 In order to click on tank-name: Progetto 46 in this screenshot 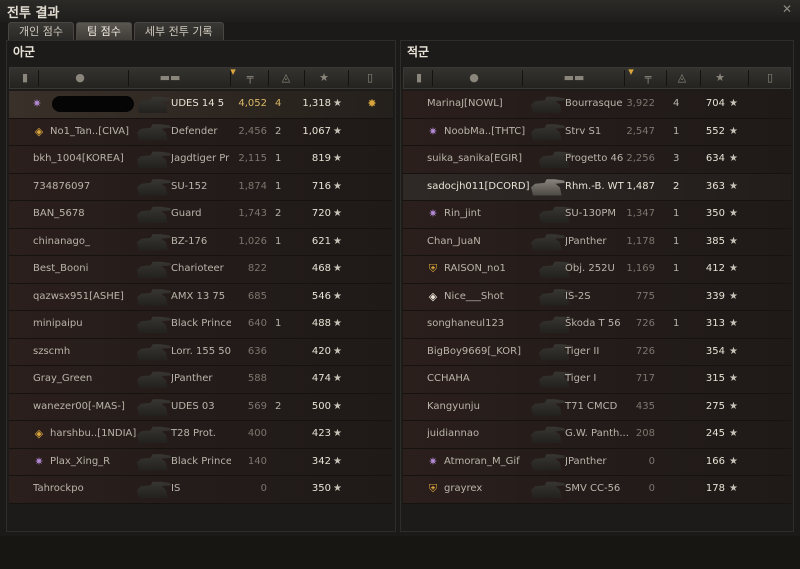, I will do `click(594, 158)`.